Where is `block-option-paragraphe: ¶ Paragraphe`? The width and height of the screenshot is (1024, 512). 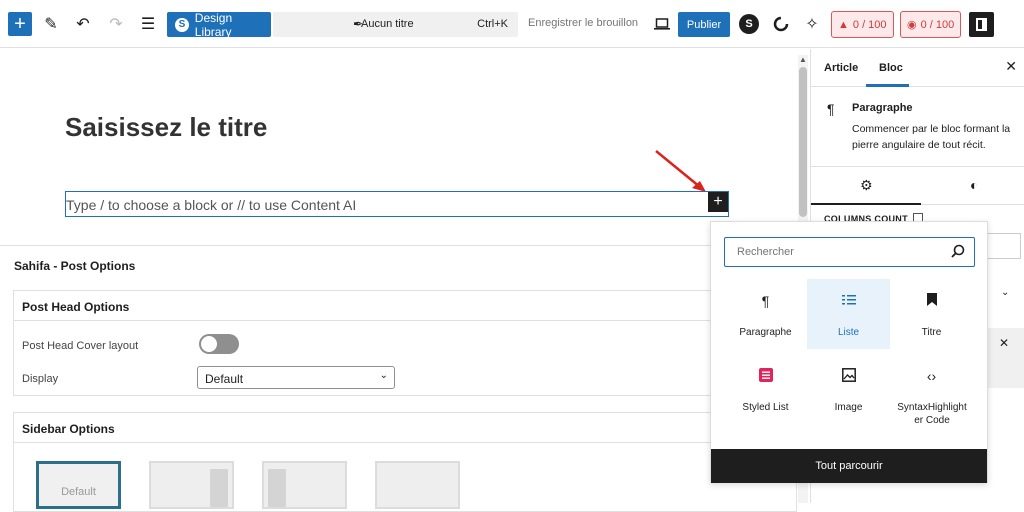
block-option-paragraphe: ¶ Paragraphe is located at coordinates (765, 314).